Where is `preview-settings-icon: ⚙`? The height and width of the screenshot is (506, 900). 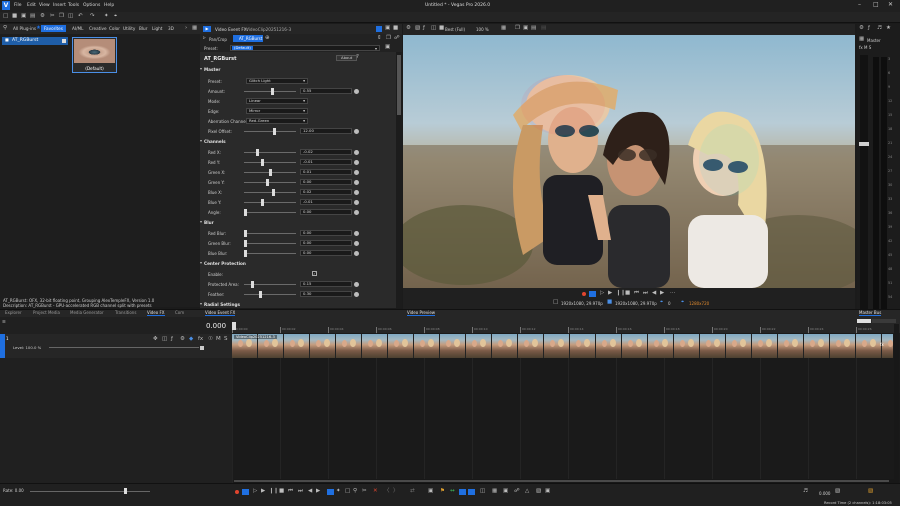
preview-settings-icon: ⚙ is located at coordinates (408, 28).